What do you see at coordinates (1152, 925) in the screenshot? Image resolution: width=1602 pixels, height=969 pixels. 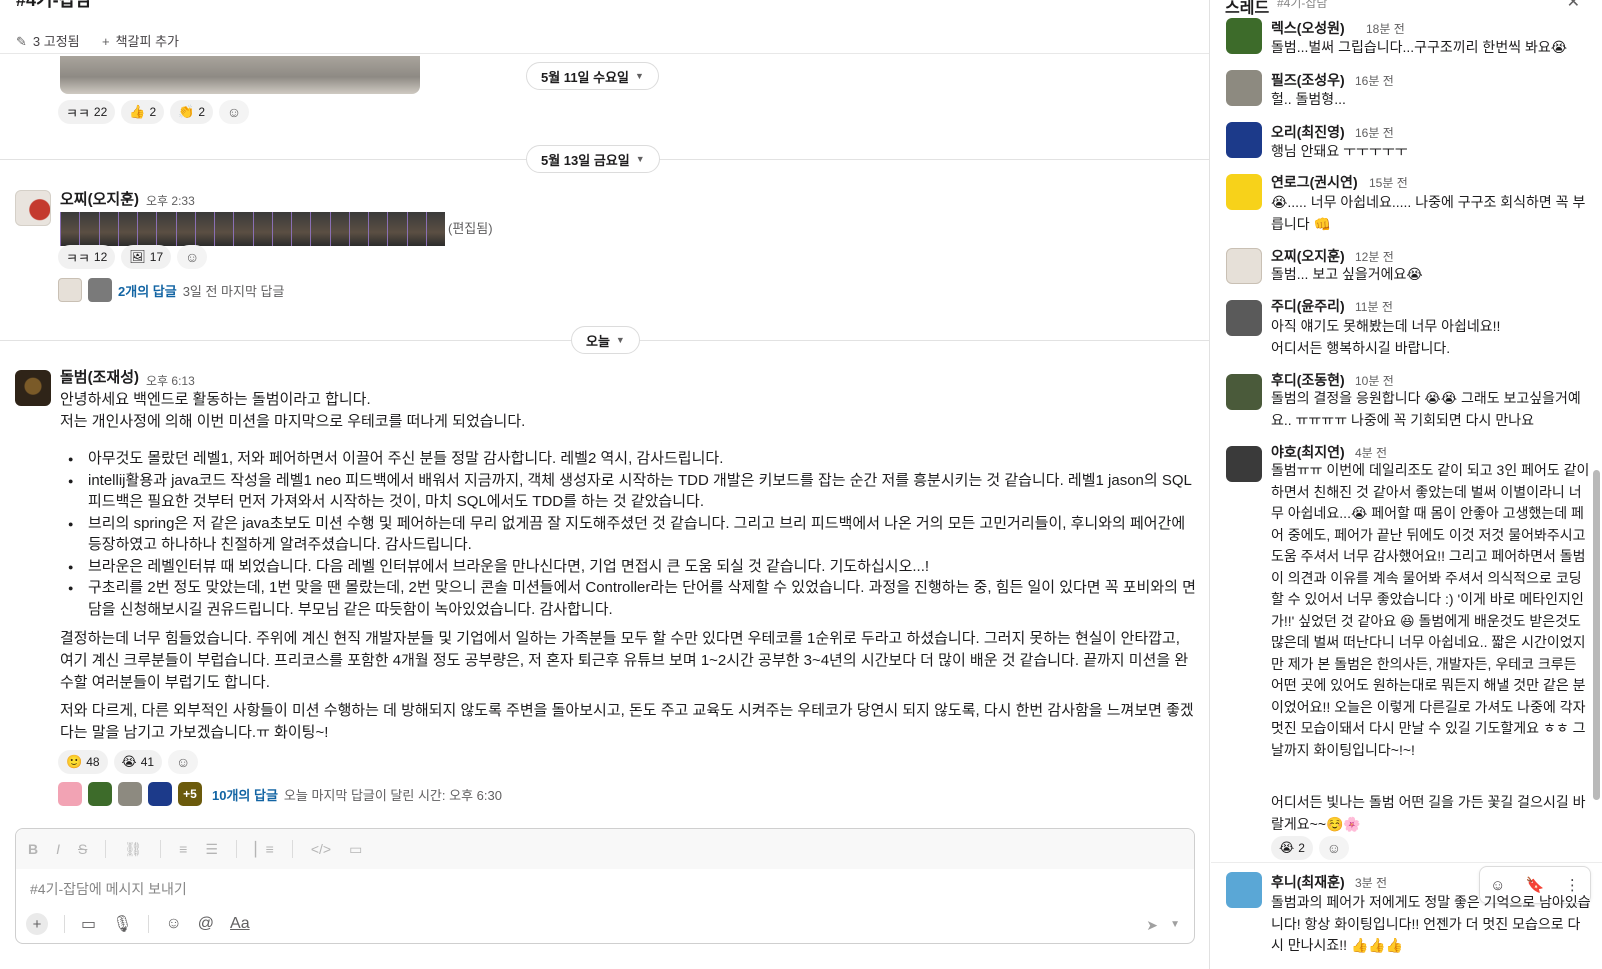 I see `send-icon: ➤` at bounding box center [1152, 925].